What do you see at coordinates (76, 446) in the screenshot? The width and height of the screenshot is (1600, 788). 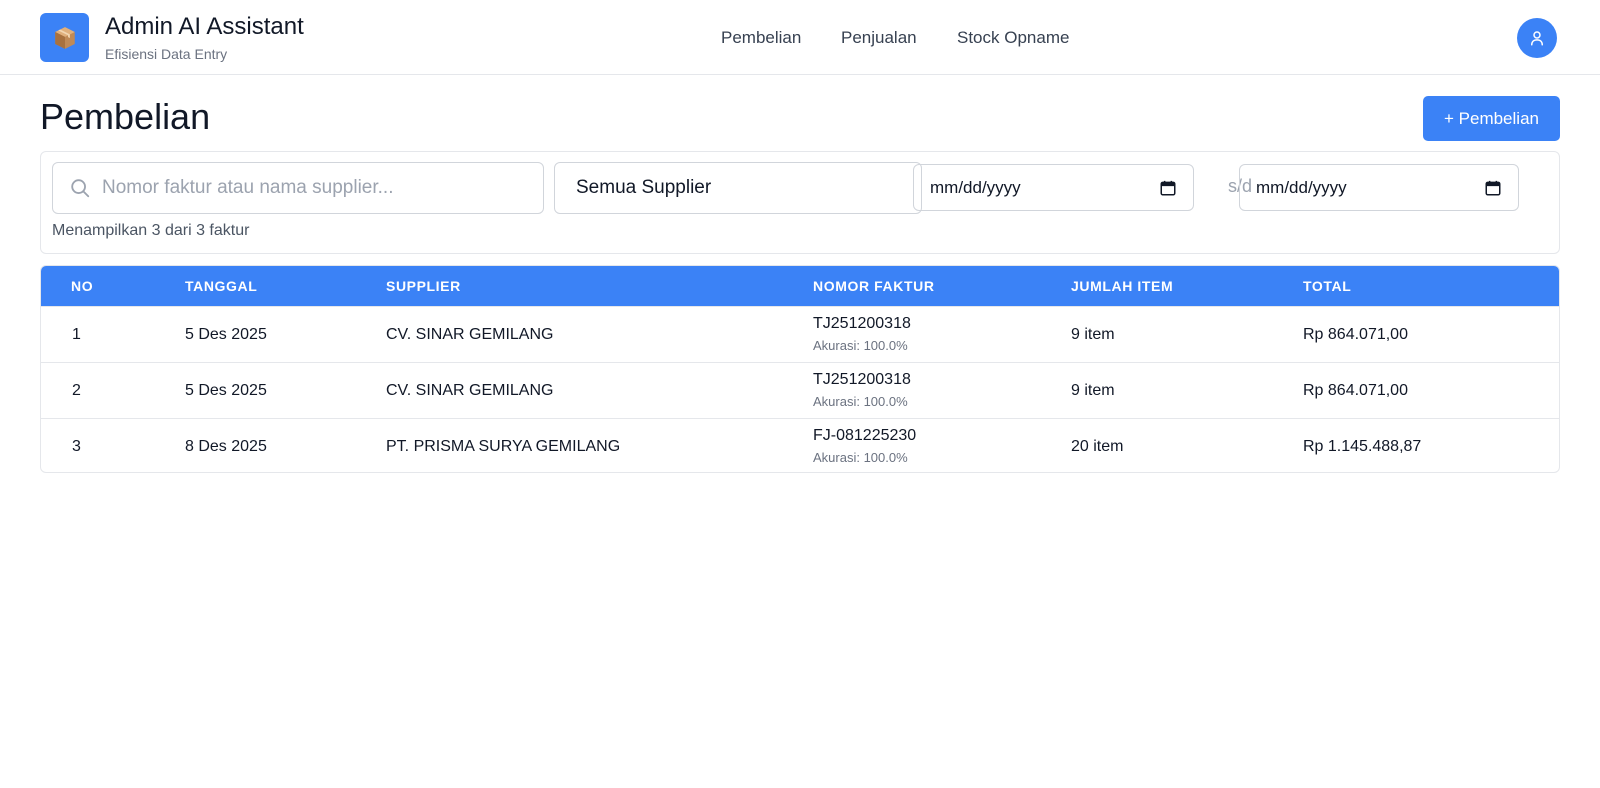 I see `cell-no: 3` at bounding box center [76, 446].